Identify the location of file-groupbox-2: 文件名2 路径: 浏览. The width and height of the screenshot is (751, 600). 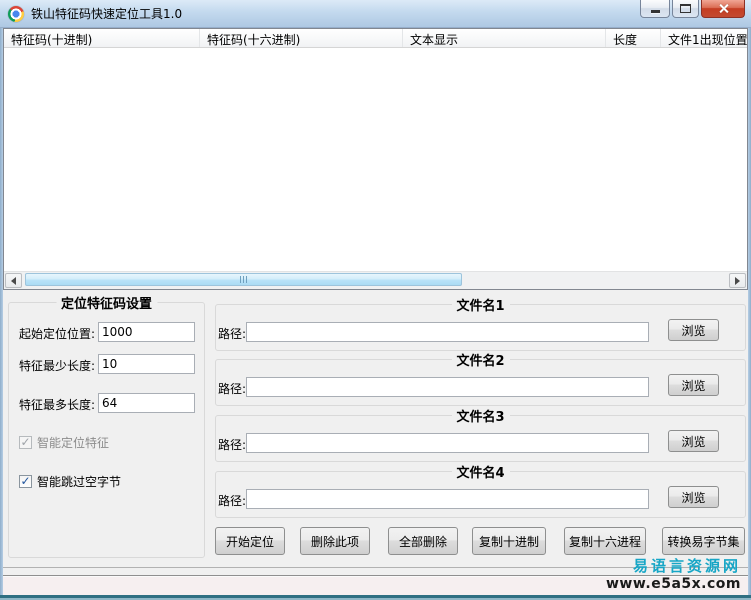
(480, 379).